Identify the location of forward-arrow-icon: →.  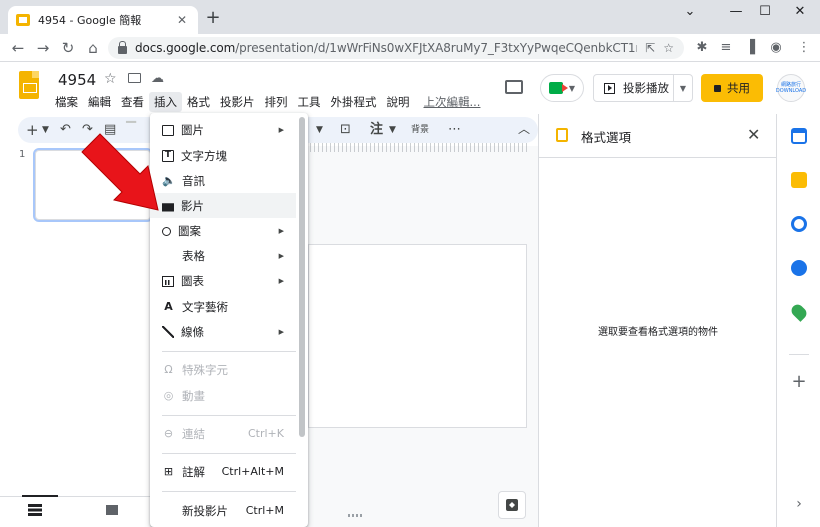
(43, 48).